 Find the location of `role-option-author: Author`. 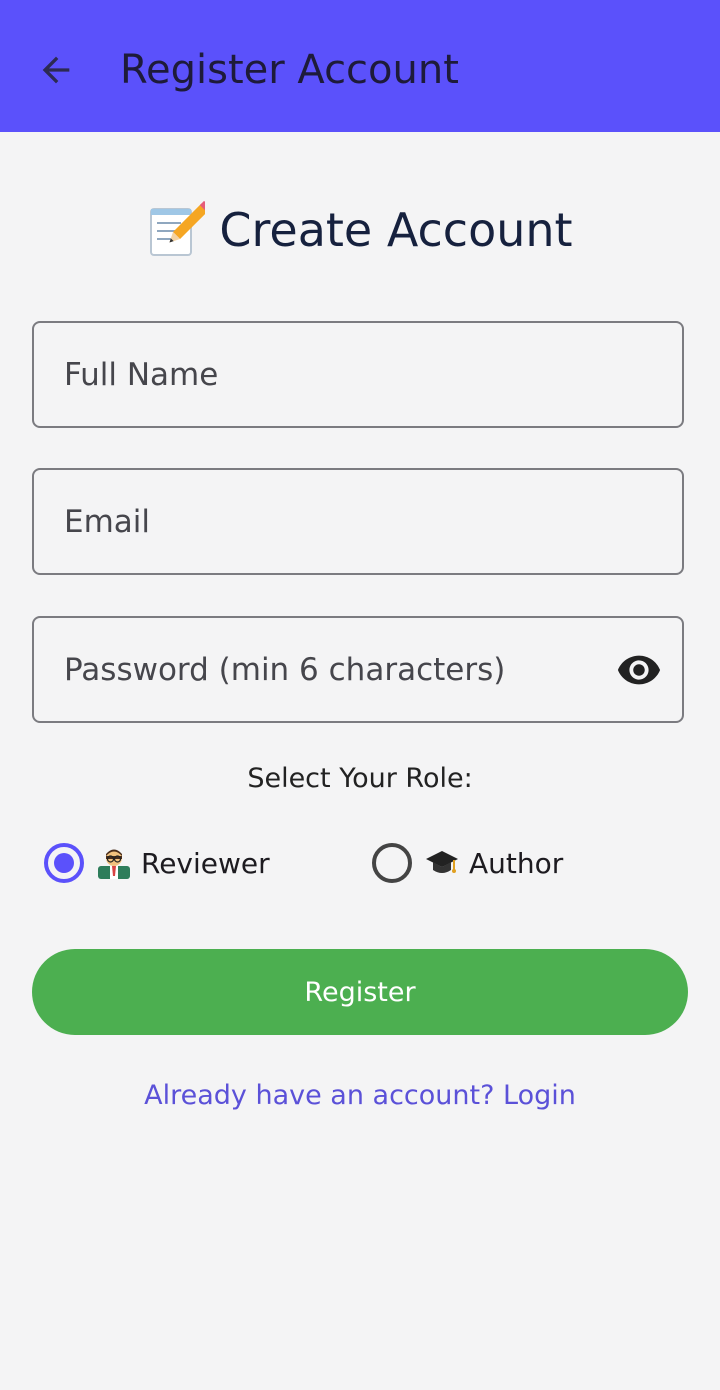

role-option-author: Author is located at coordinates (467, 863).